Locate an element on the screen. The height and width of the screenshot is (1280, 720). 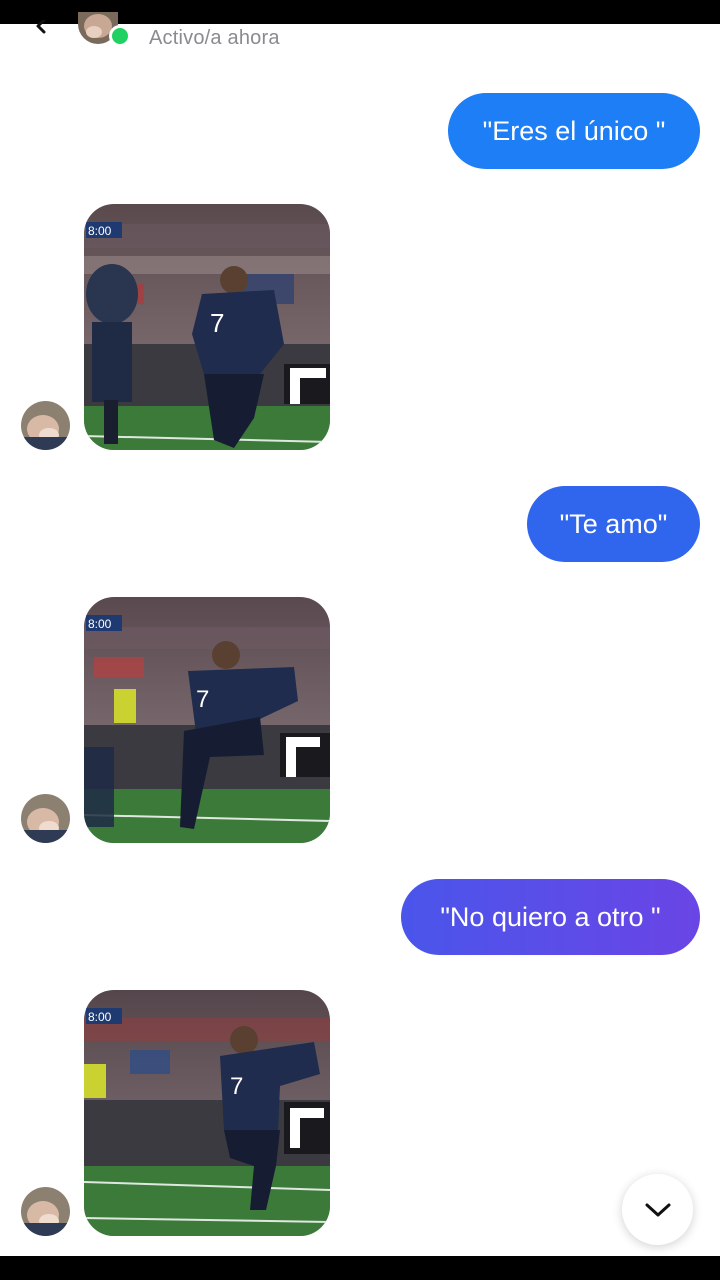
sent-message: "No quiero a otro " is located at coordinates (550, 917).